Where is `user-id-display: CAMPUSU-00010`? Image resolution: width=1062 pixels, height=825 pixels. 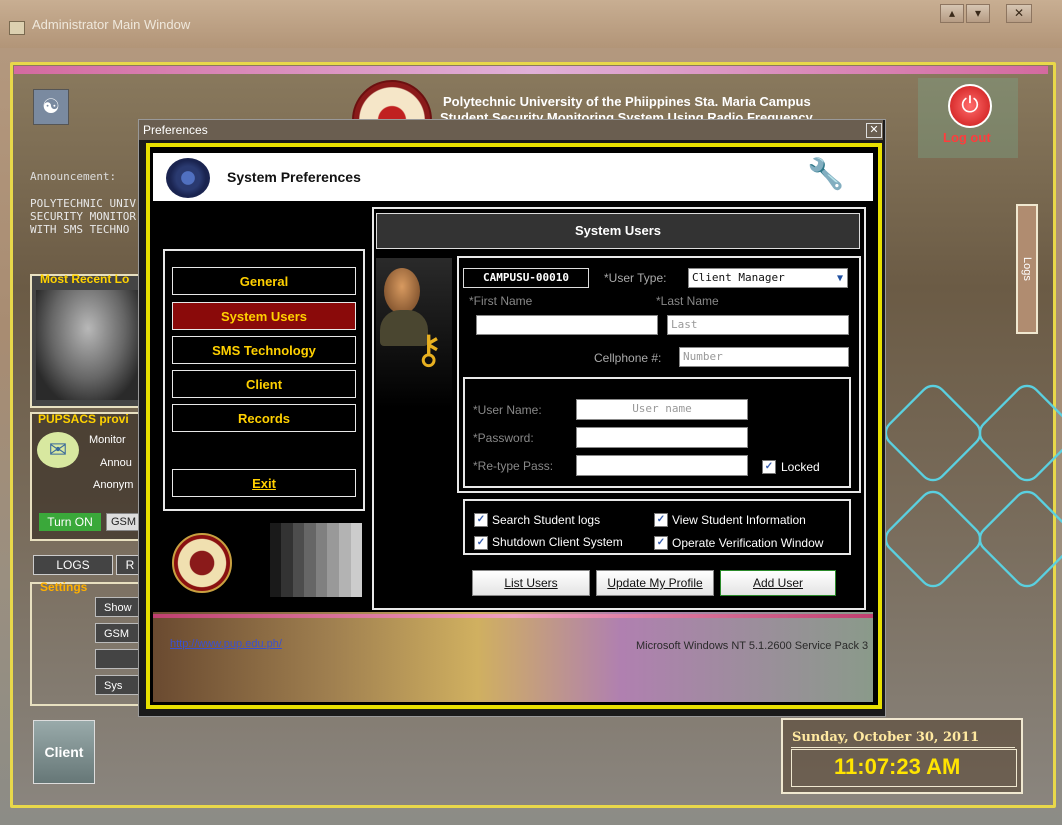 user-id-display: CAMPUSU-00010 is located at coordinates (526, 278).